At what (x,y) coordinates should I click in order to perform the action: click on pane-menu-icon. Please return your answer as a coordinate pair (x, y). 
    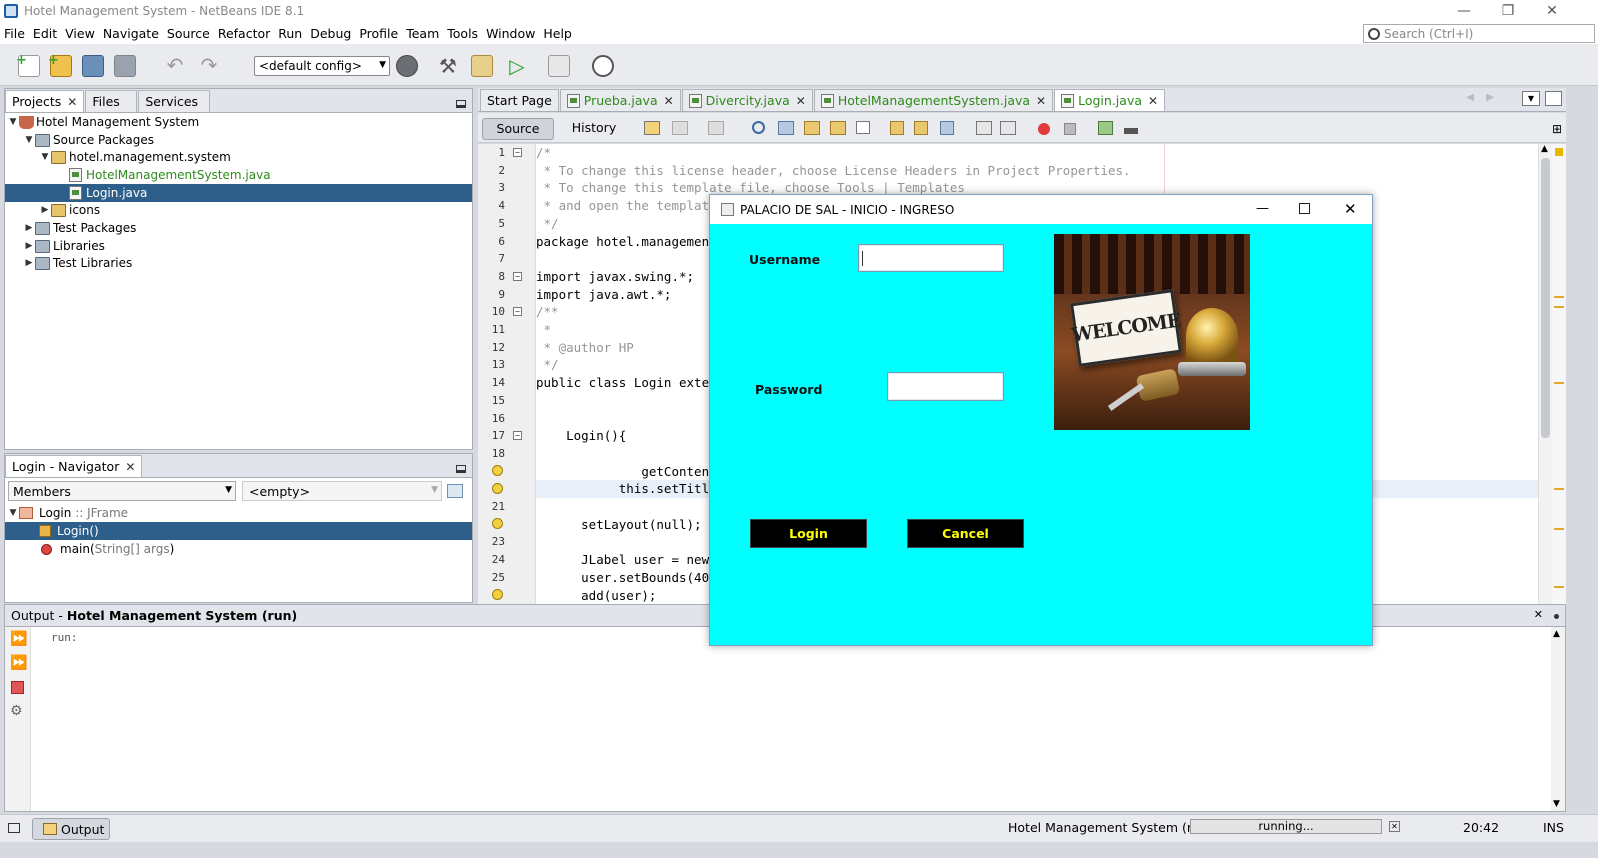
    Looking at the image, I should click on (1556, 616).